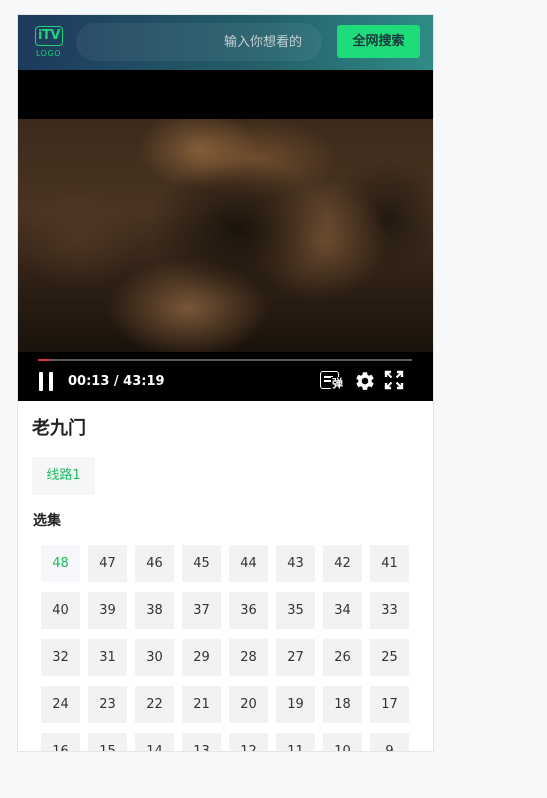 This screenshot has height=798, width=547. Describe the element at coordinates (389, 742) in the screenshot. I see `episode-button: 9` at that location.